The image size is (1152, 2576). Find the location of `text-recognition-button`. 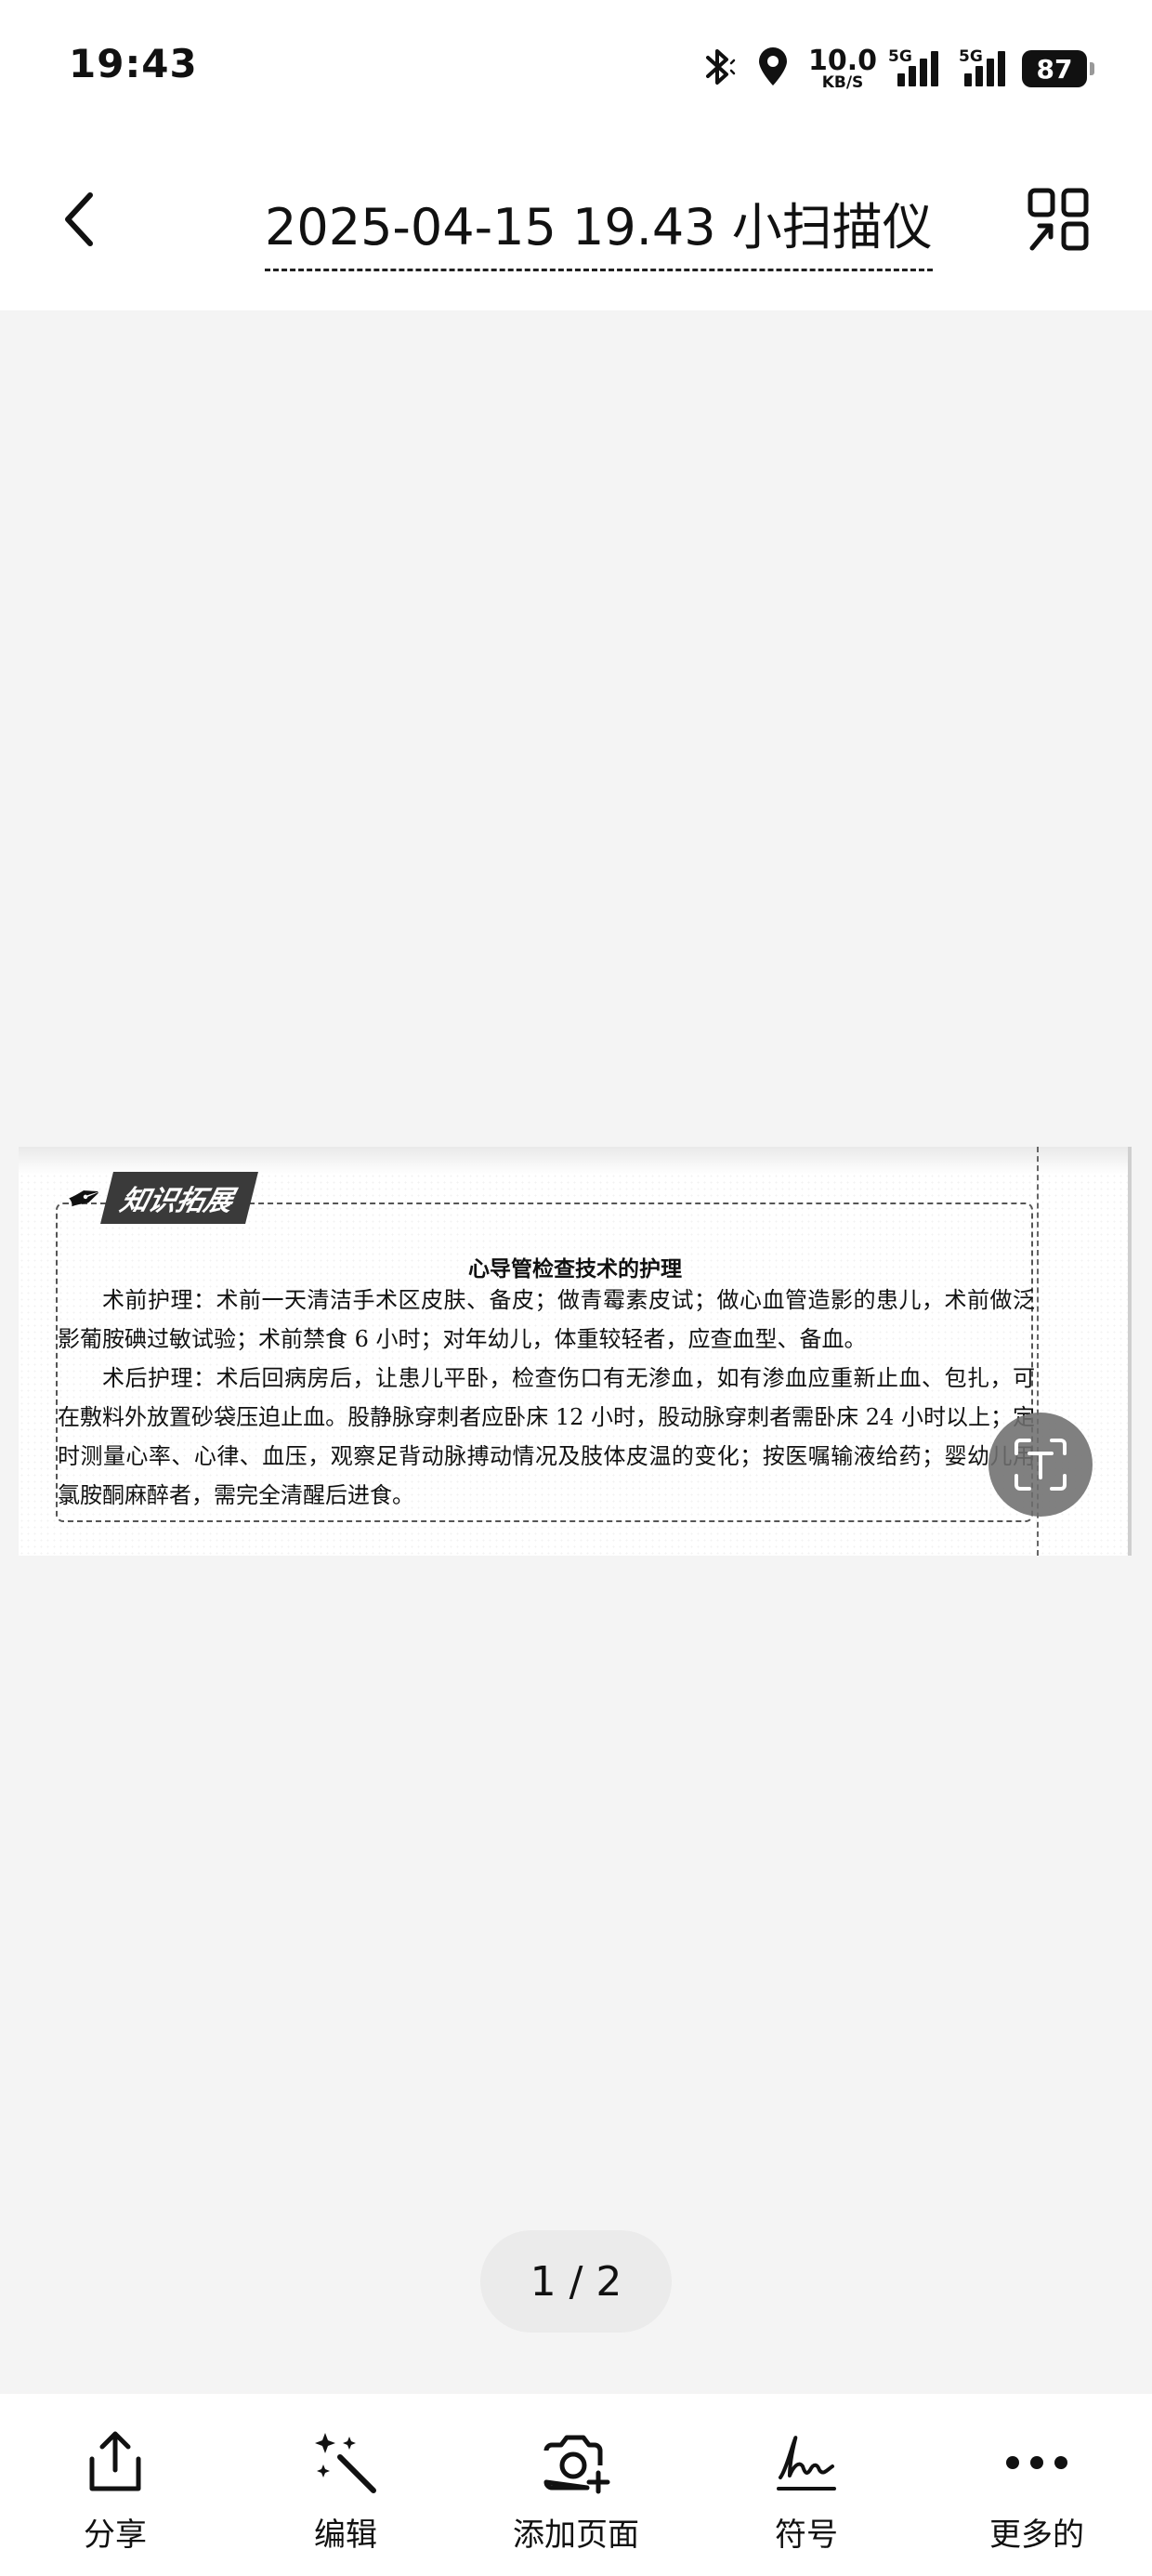

text-recognition-button is located at coordinates (1040, 1465).